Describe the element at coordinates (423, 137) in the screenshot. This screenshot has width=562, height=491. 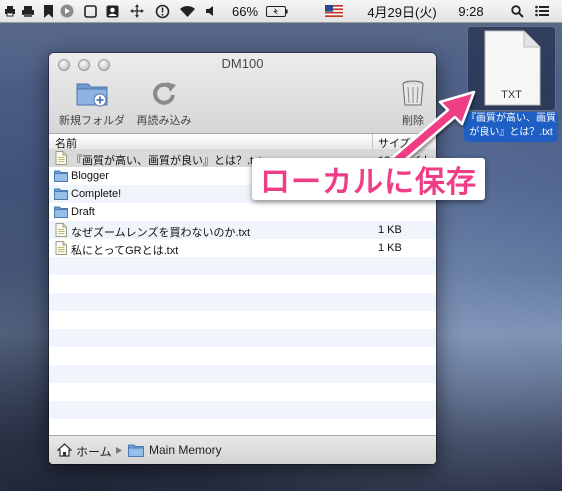
I see `annotation-arrow` at that location.